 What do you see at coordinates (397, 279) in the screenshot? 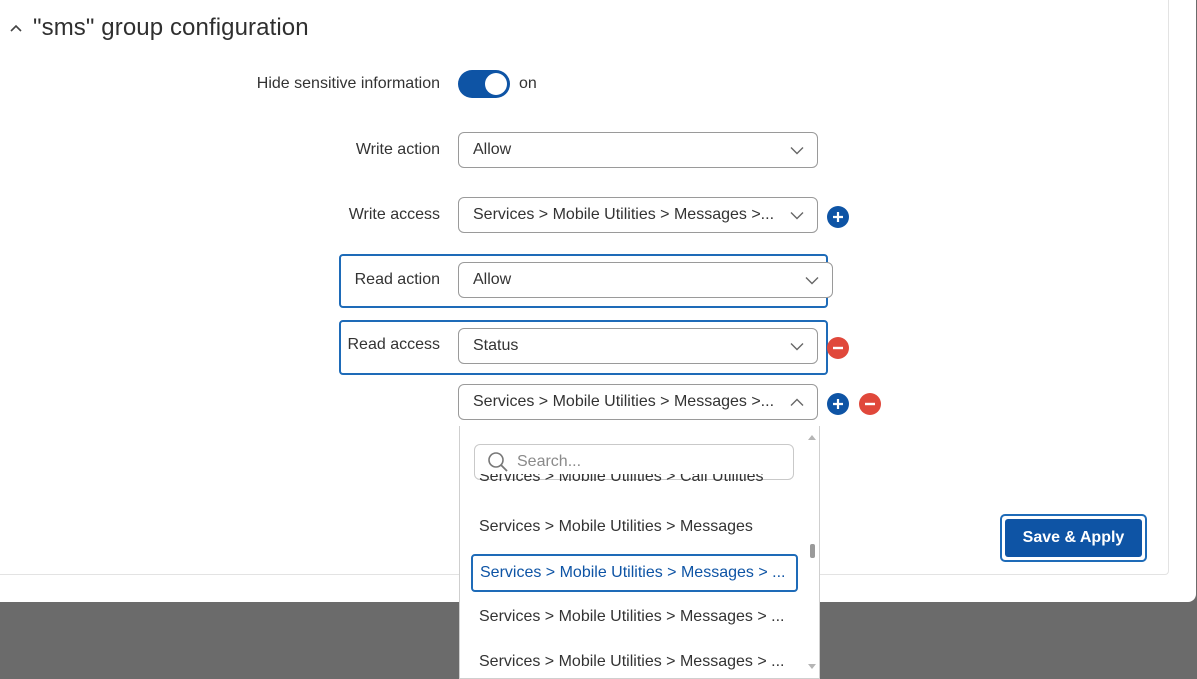
I see `read-action-label: Read action` at bounding box center [397, 279].